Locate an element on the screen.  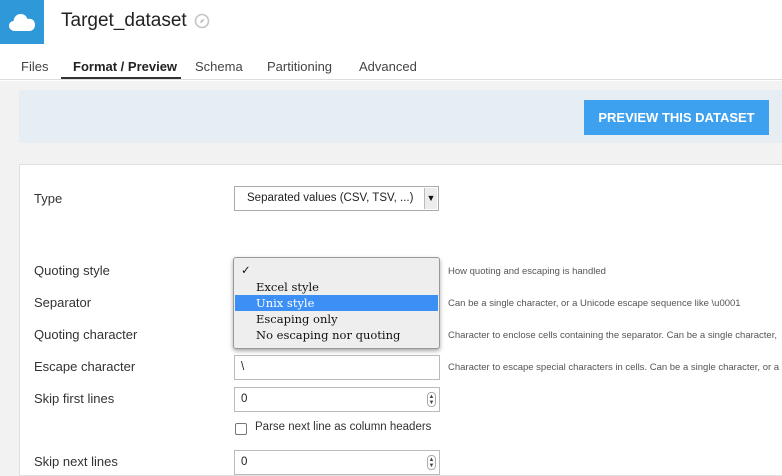
cloud-icon is located at coordinates (22, 22).